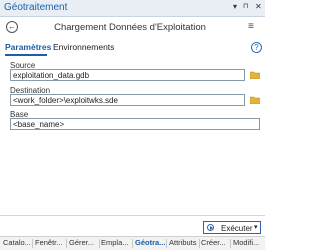 The image size is (320, 250). I want to click on active-tab-indicator, so click(26, 55).